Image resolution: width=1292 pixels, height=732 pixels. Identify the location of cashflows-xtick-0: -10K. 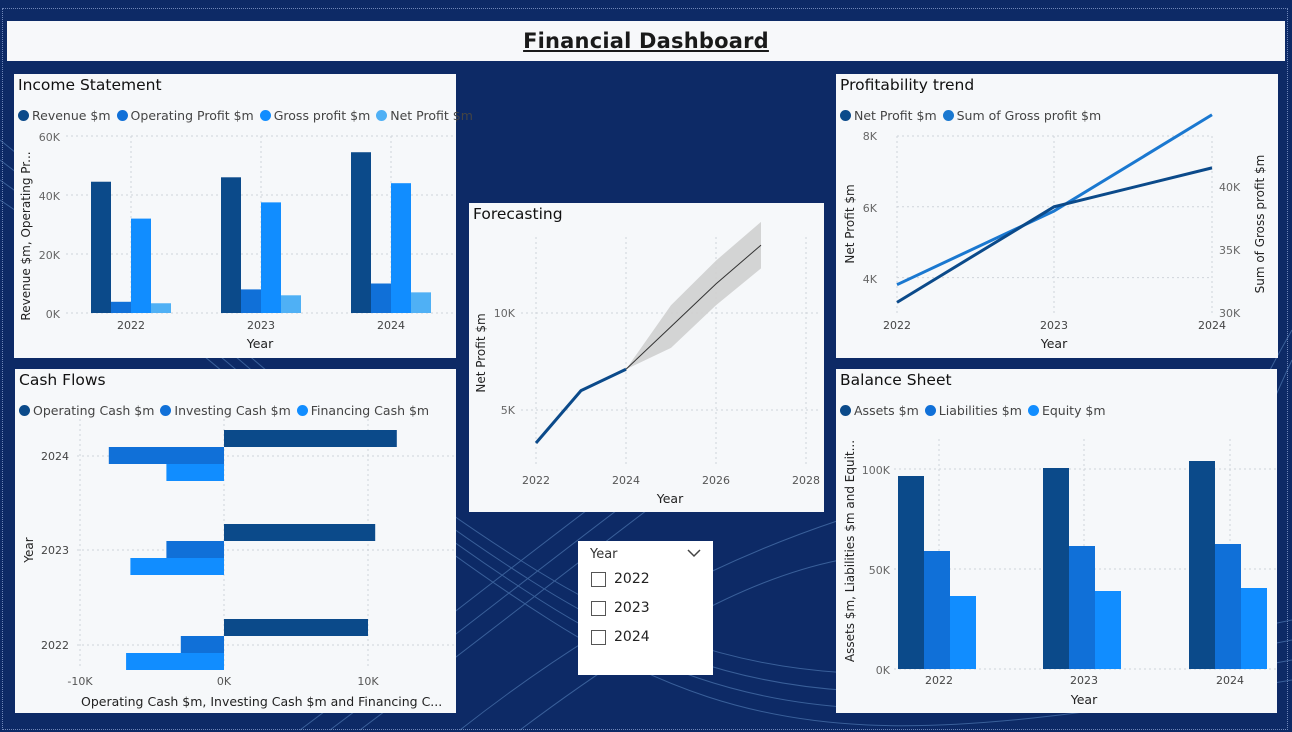
(80, 681).